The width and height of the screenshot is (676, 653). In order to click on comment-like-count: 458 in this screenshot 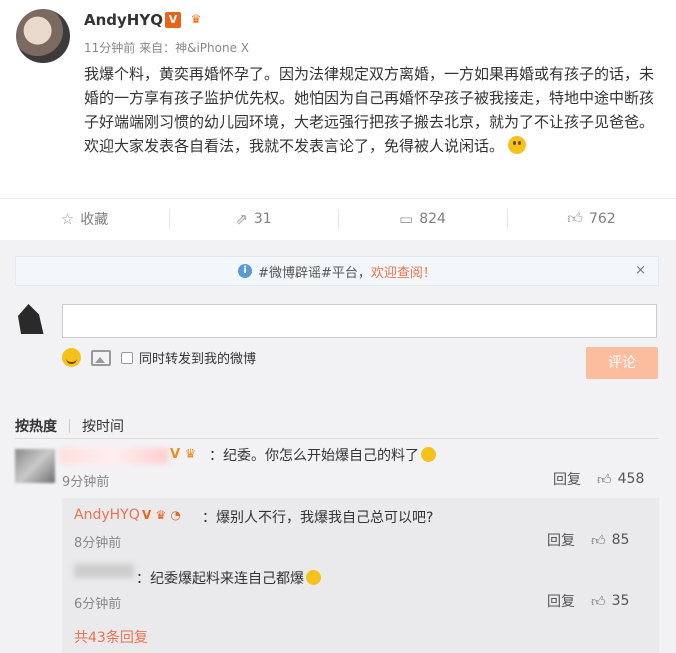, I will do `click(631, 479)`.